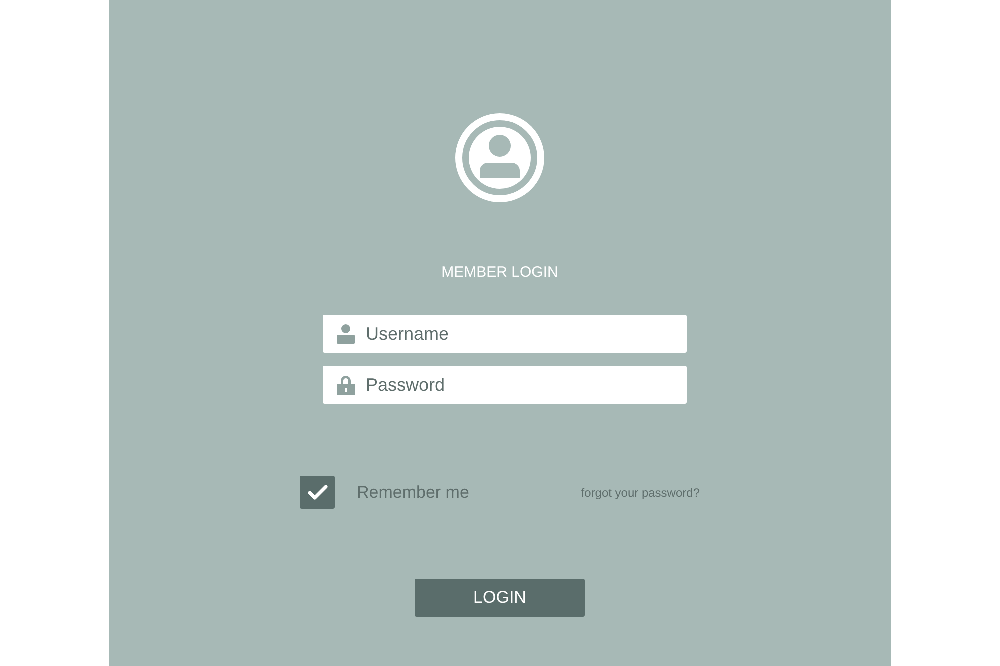 The width and height of the screenshot is (1000, 666). Describe the element at coordinates (346, 385) in the screenshot. I see `lock-icon` at that location.